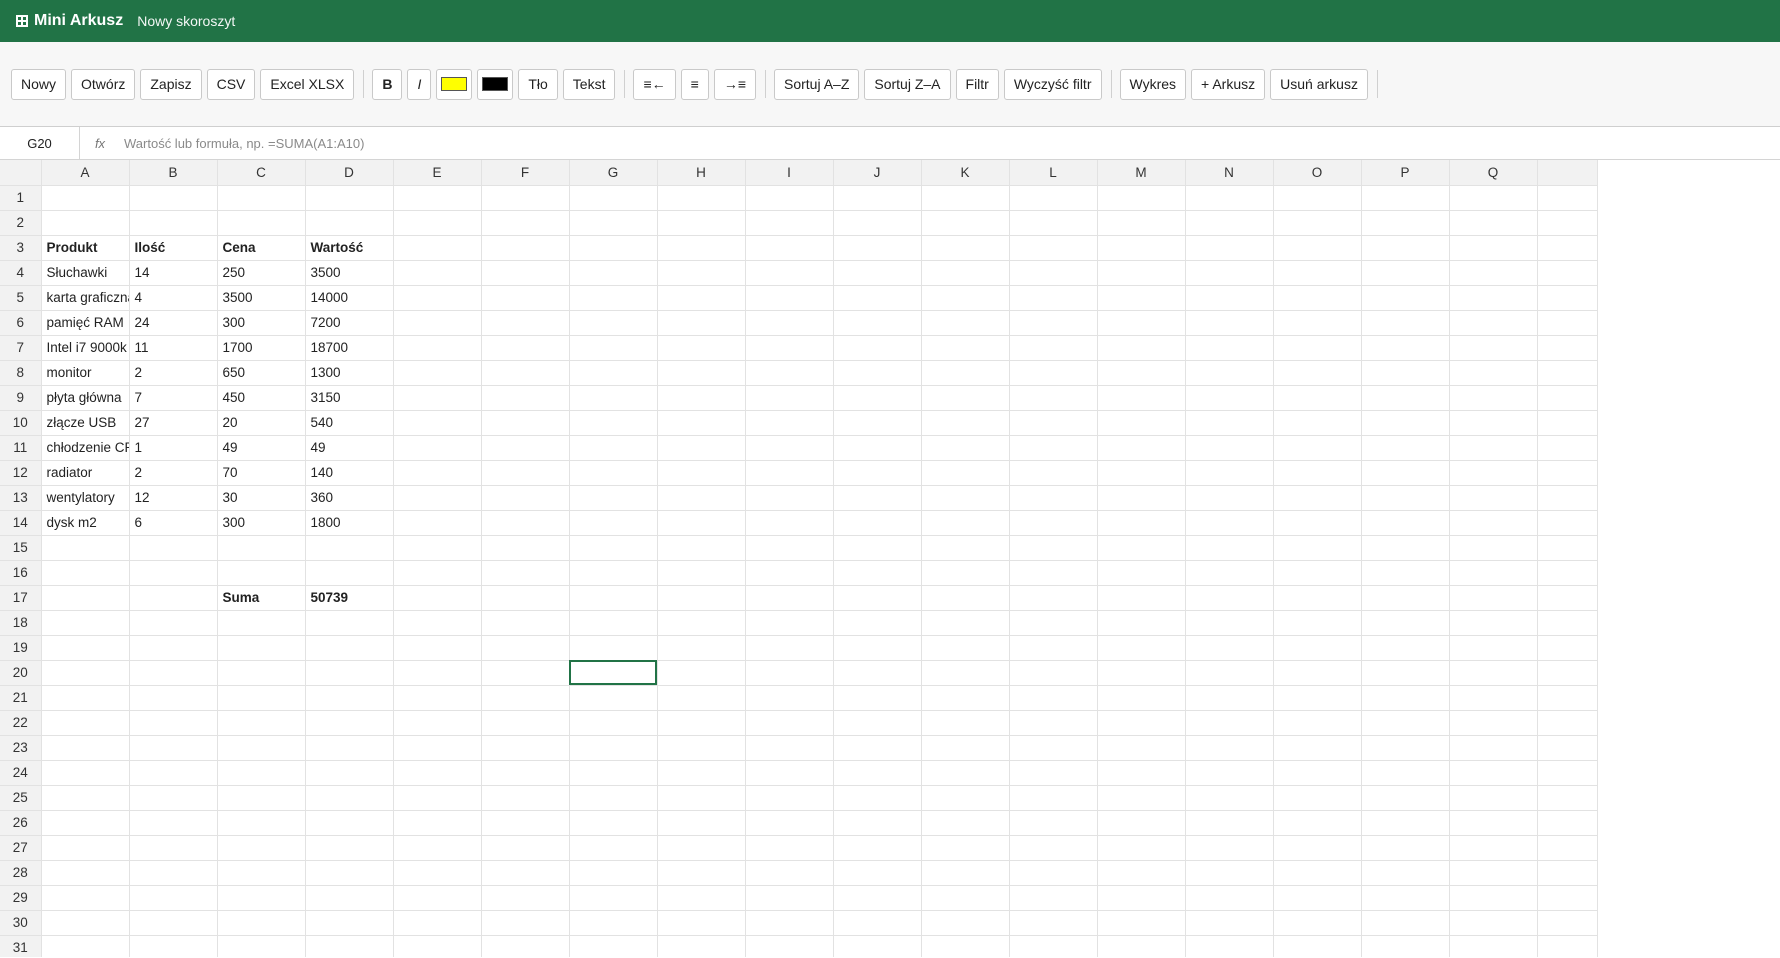  I want to click on column-header-o: O, so click(1317, 173).